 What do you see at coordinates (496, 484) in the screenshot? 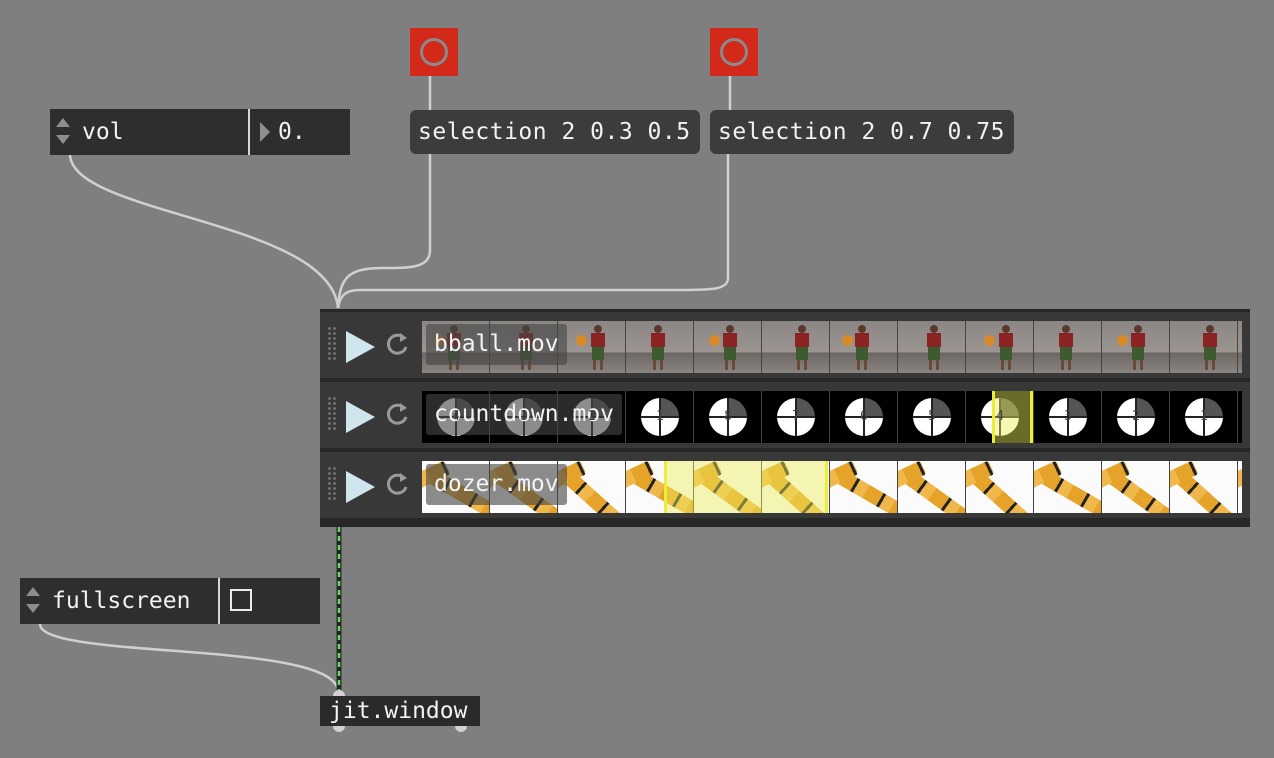
I see `clip-name: dozer.mov` at bounding box center [496, 484].